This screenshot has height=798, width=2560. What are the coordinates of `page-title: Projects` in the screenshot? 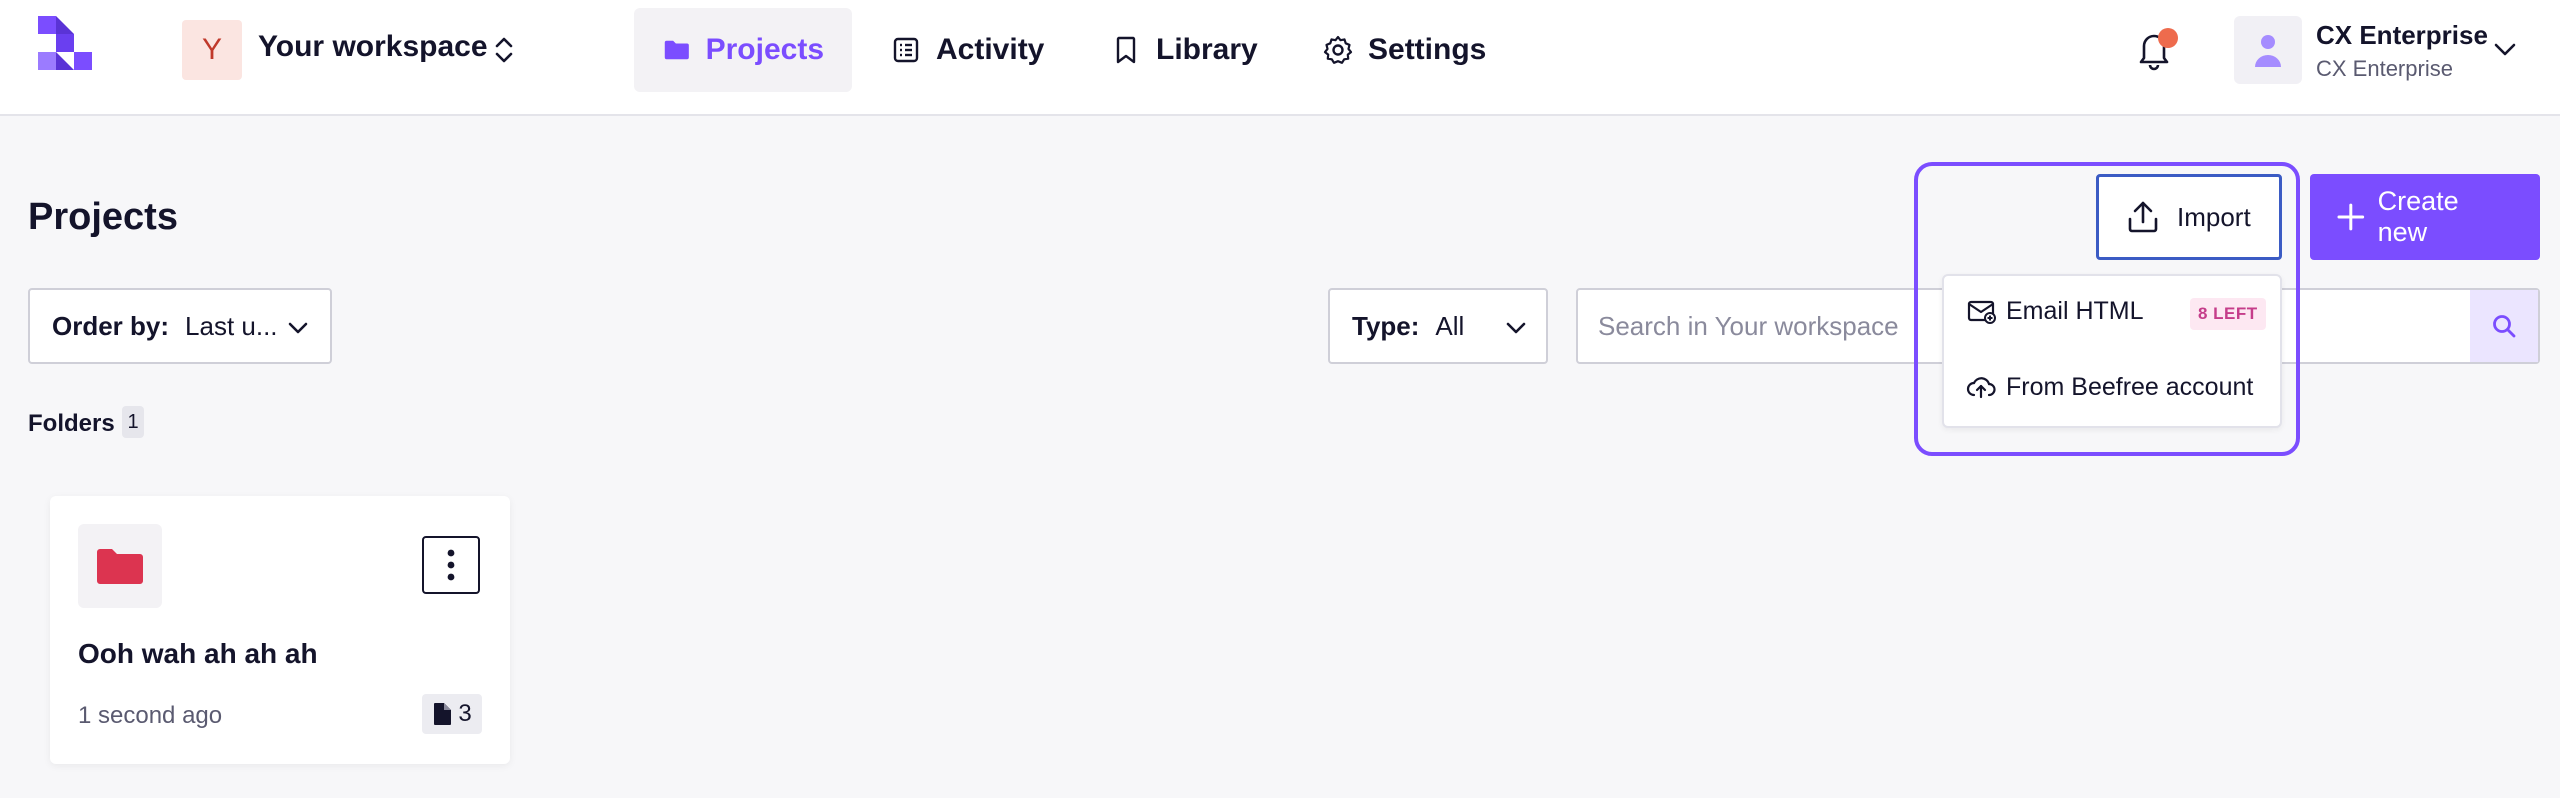 It's located at (103, 217).